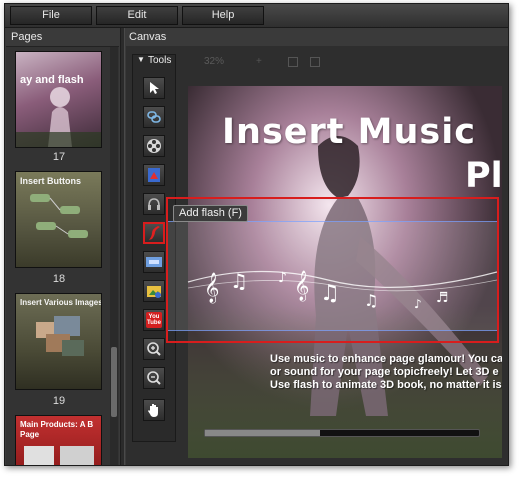 This screenshot has width=530, height=480. I want to click on select-tool-button, so click(154, 88).